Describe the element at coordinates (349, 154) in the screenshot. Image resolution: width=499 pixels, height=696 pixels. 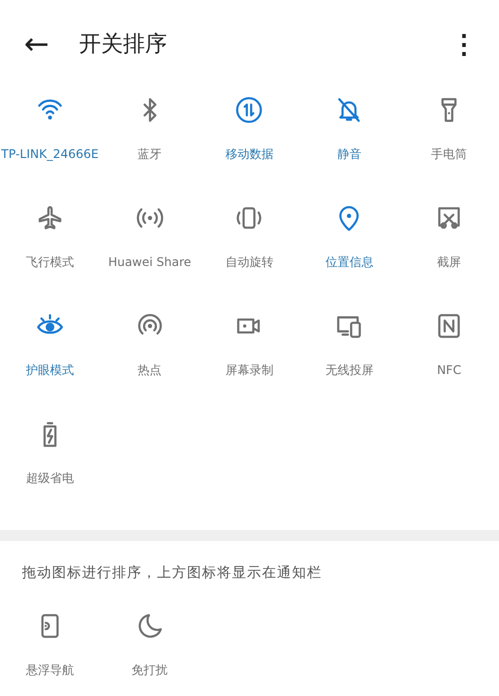
I see `tile-label: 静音` at that location.